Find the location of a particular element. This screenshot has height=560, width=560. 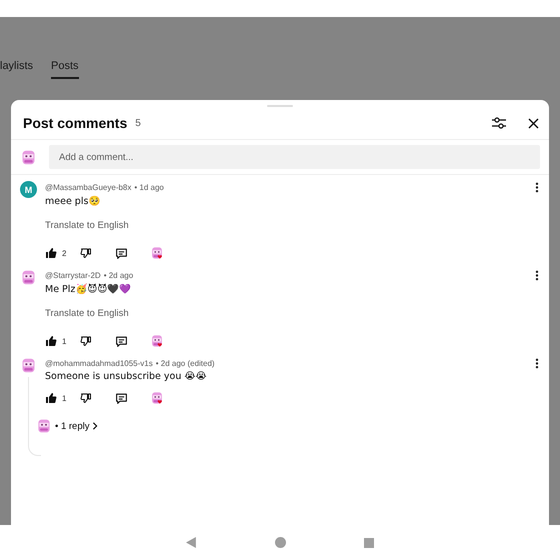

filter-icon is located at coordinates (499, 123).